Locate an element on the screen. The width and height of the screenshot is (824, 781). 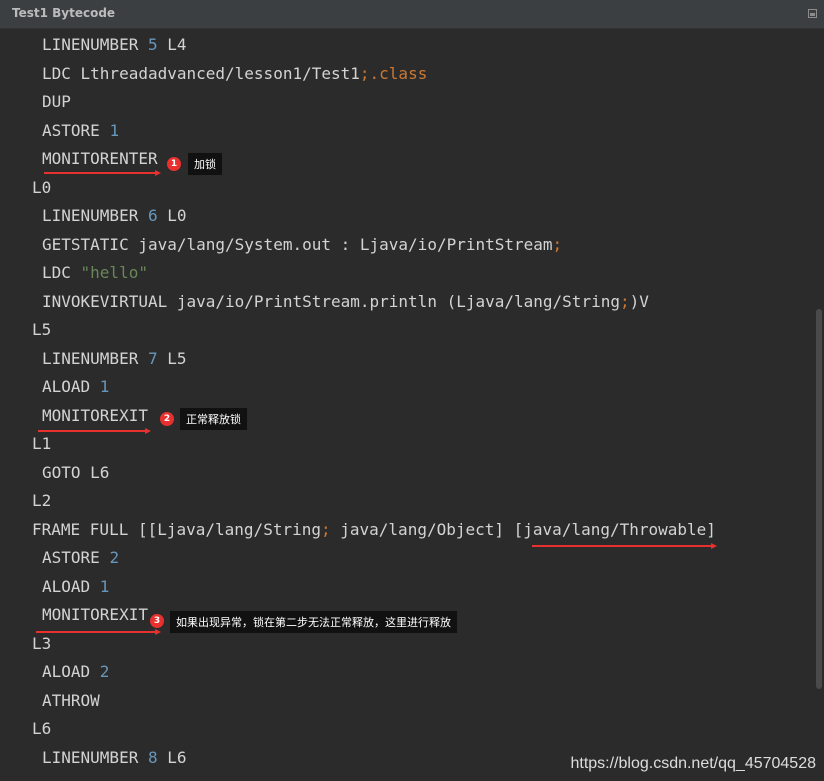
title-bar: Test1 Bytecode is located at coordinates (412, 14).